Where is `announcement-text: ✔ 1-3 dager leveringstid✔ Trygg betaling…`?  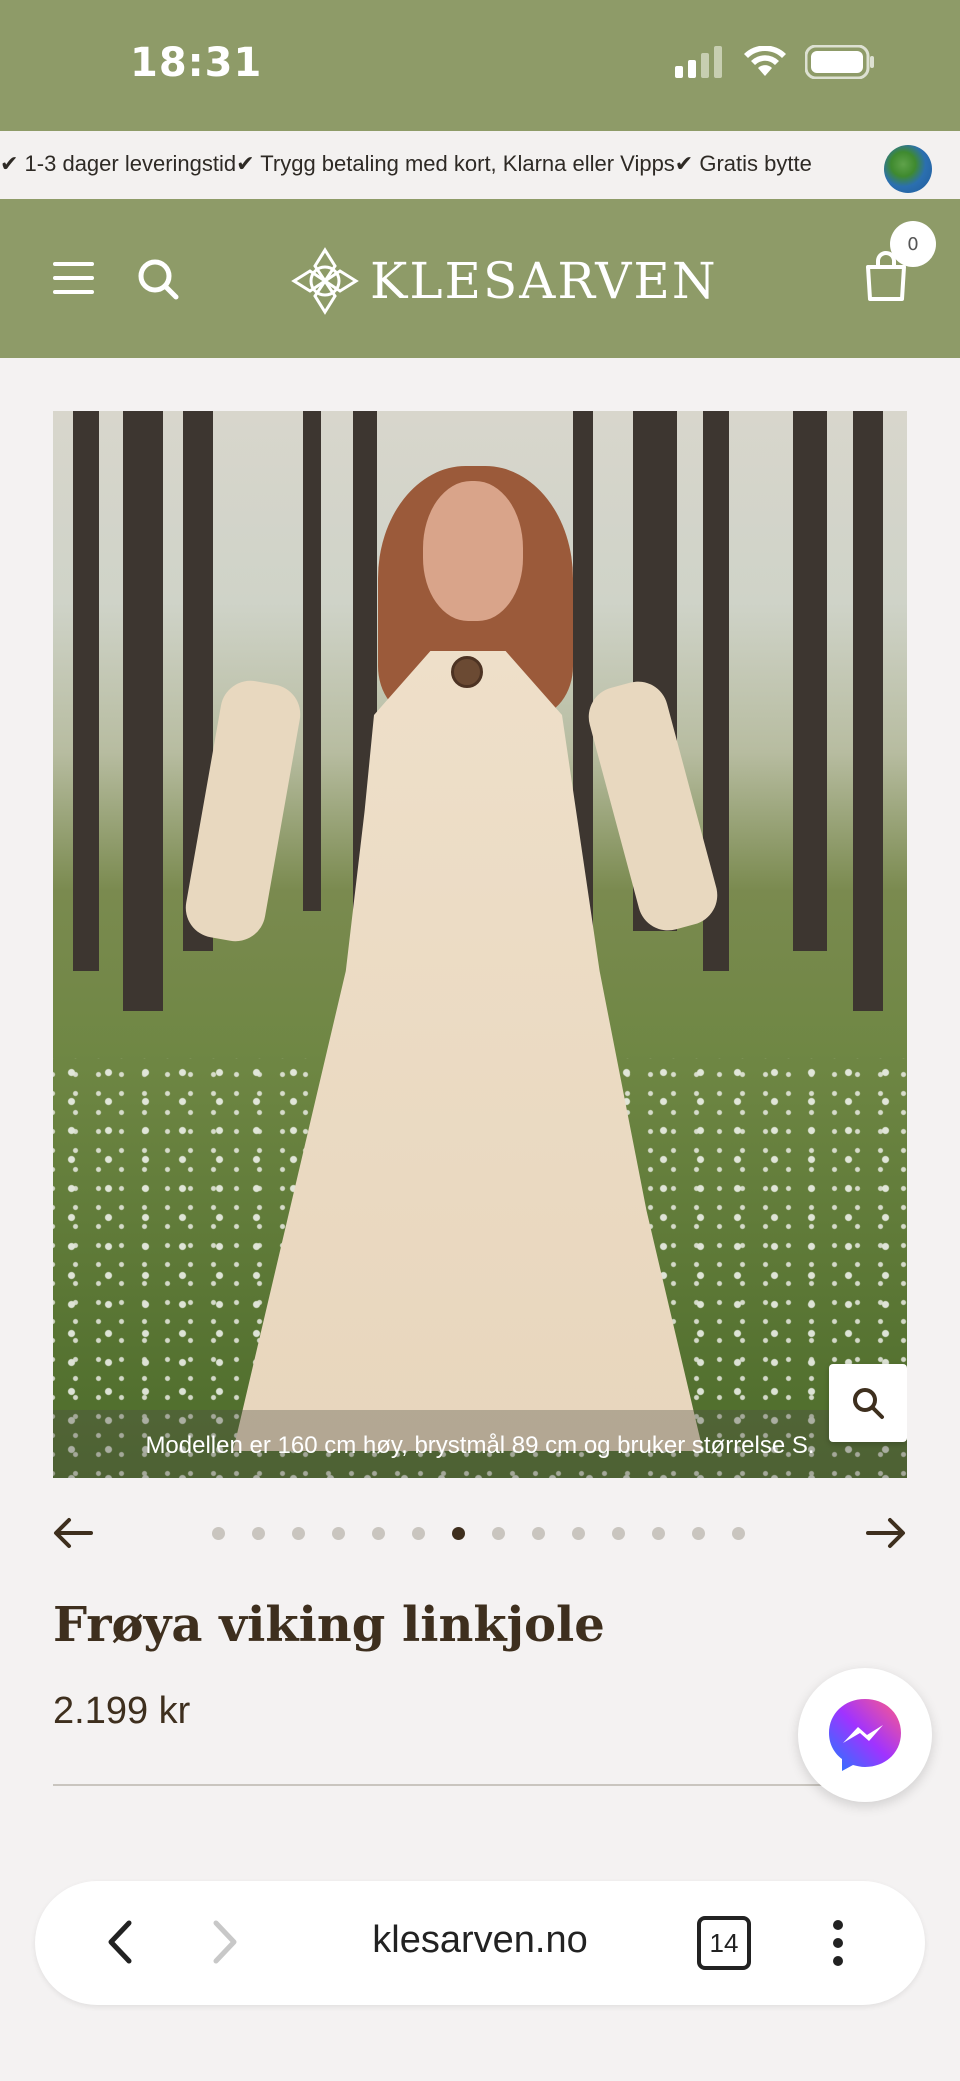 announcement-text: ✔ 1-3 dager leveringstid✔ Trygg betaling… is located at coordinates (406, 163).